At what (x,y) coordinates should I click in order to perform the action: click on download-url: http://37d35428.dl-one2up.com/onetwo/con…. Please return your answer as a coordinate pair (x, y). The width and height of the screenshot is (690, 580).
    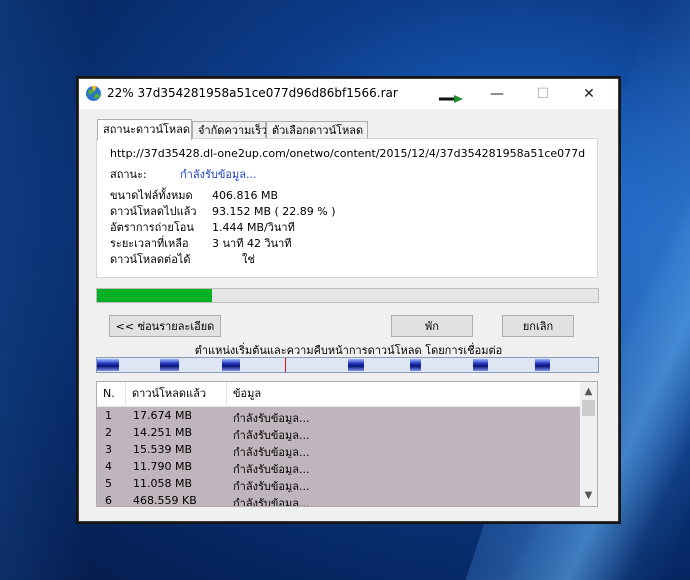
    Looking at the image, I should click on (347, 153).